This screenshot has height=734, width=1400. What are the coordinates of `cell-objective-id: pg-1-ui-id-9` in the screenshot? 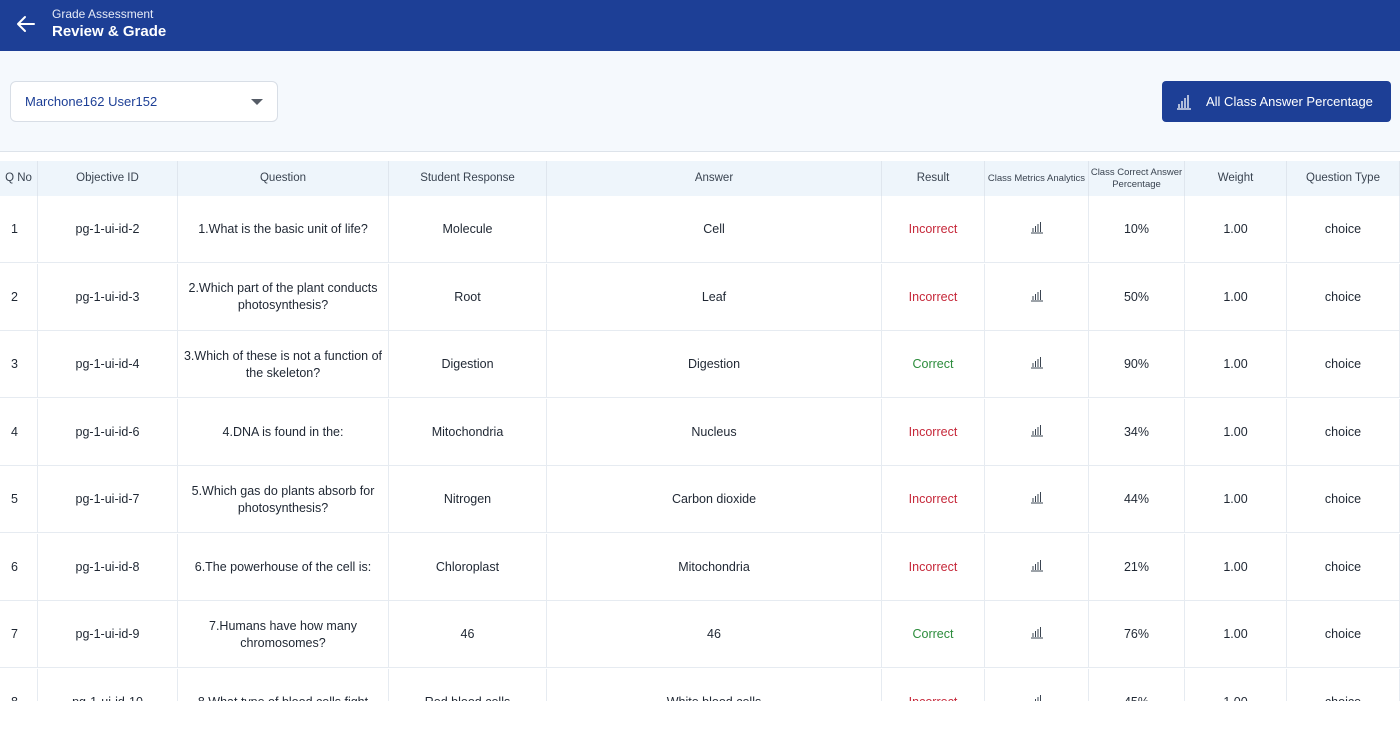 It's located at (108, 634).